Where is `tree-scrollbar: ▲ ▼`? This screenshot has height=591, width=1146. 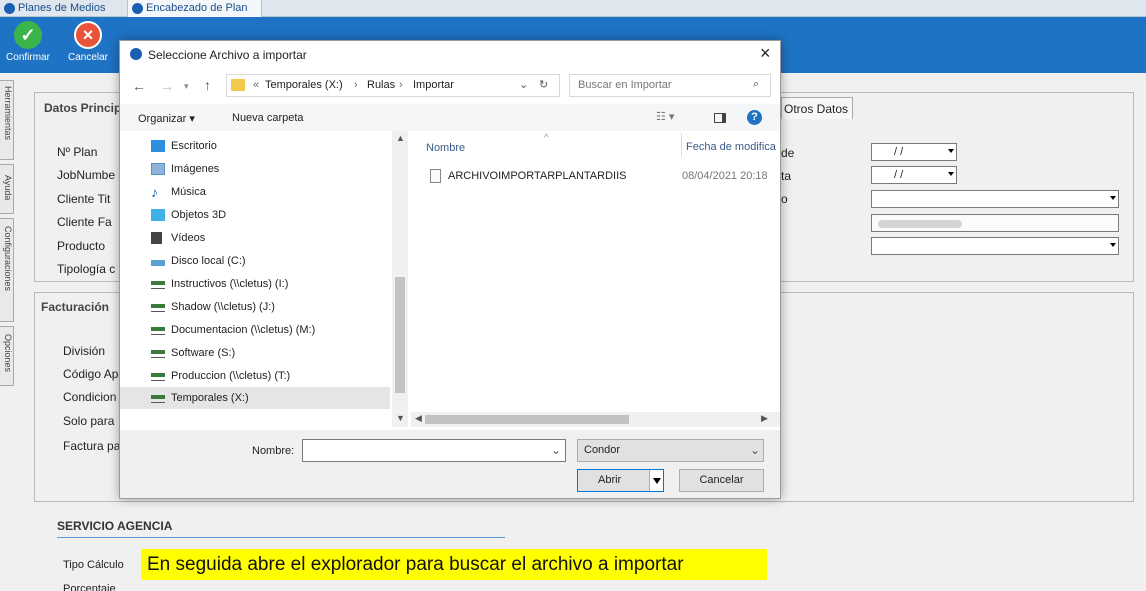 tree-scrollbar: ▲ ▼ is located at coordinates (400, 279).